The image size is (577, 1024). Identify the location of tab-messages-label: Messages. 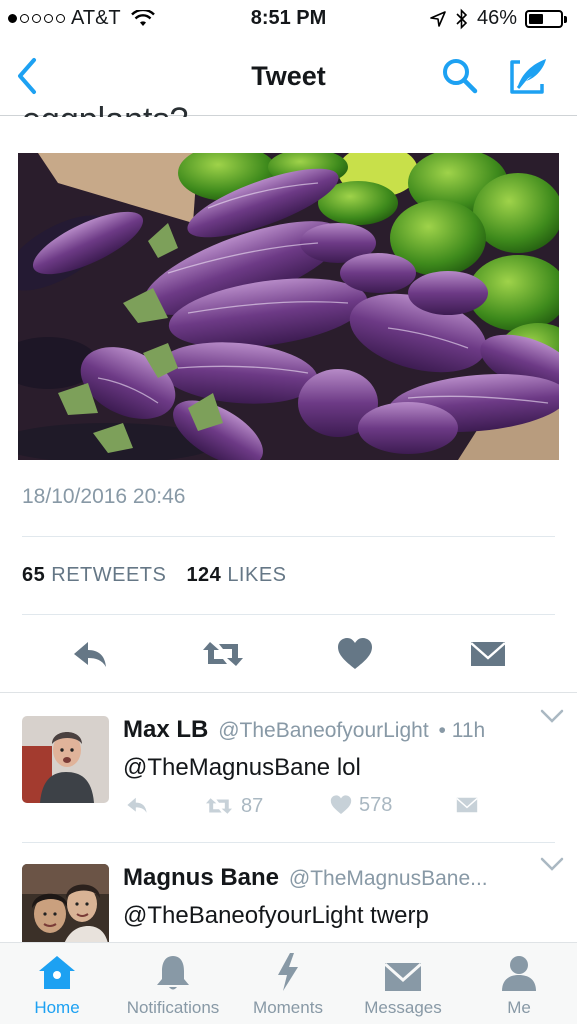
(403, 1007).